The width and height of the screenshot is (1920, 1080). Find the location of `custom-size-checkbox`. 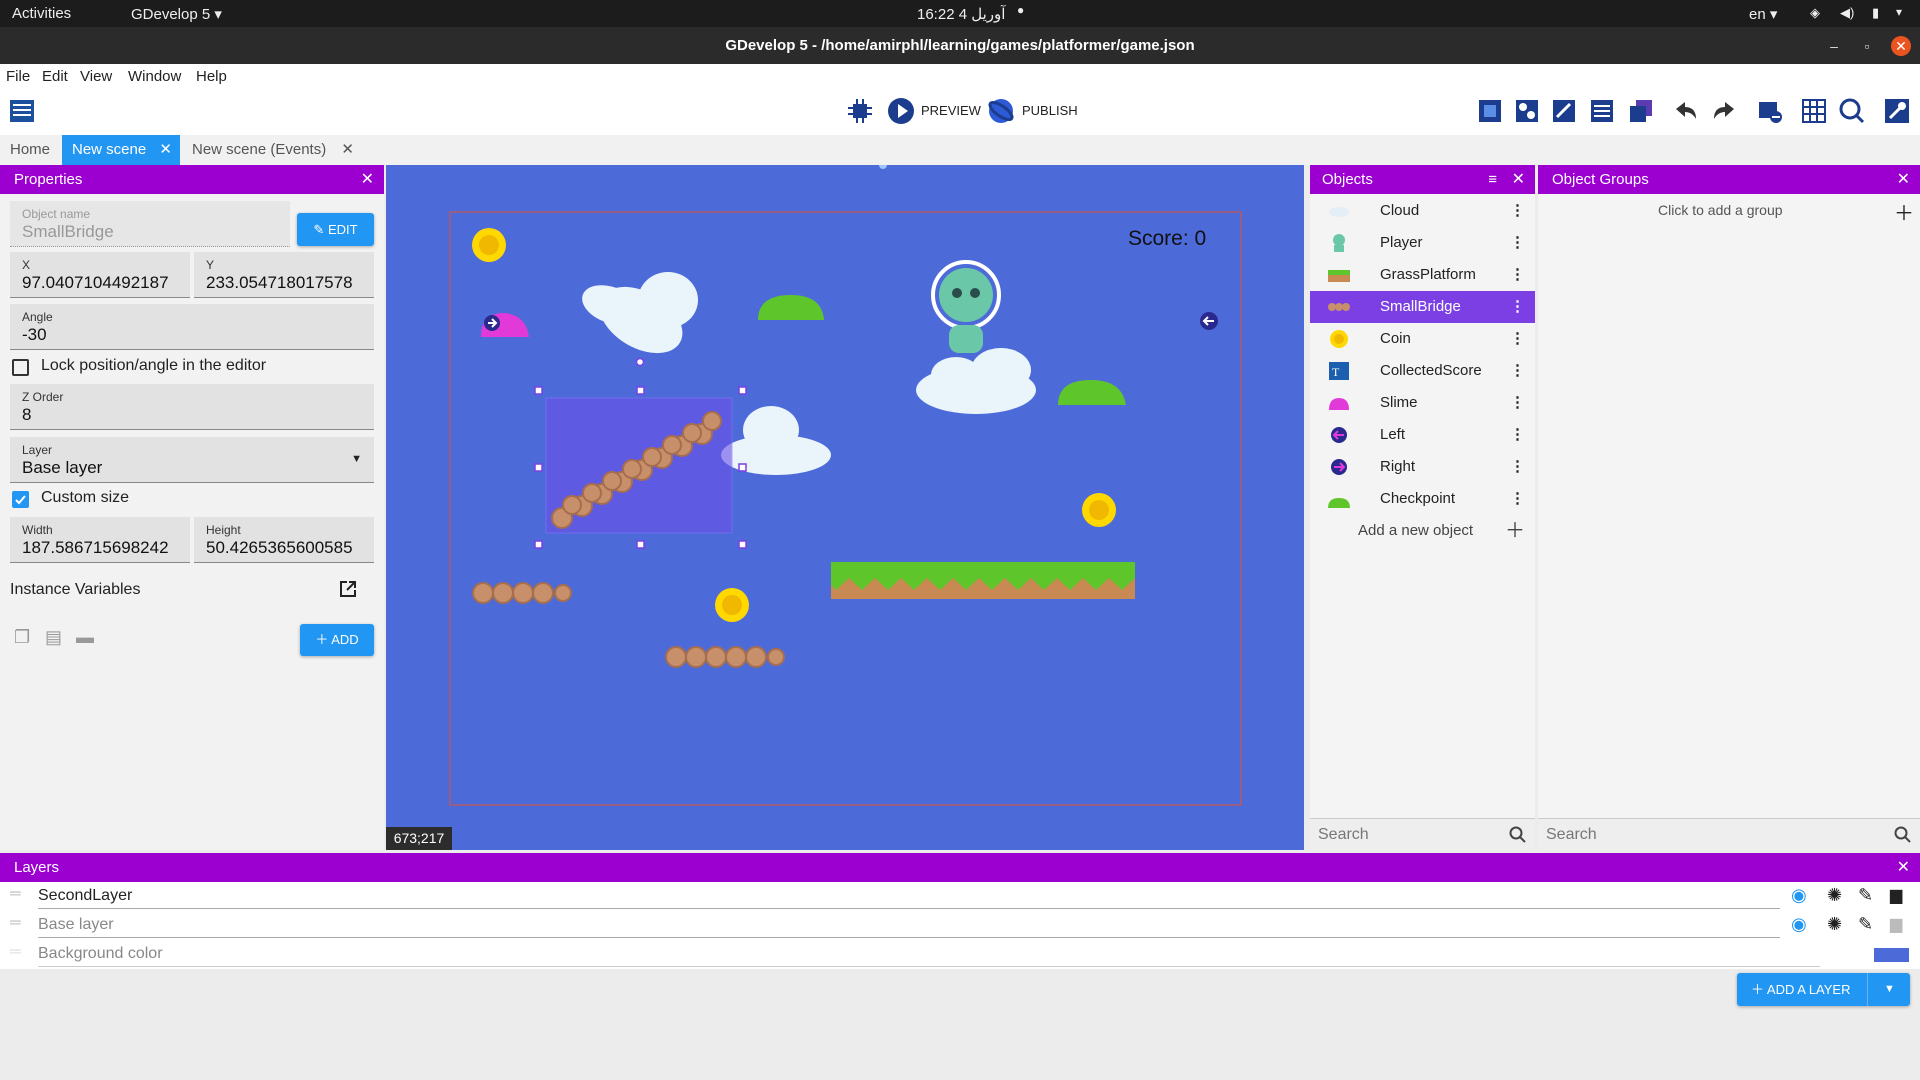

custom-size-checkbox is located at coordinates (20, 499).